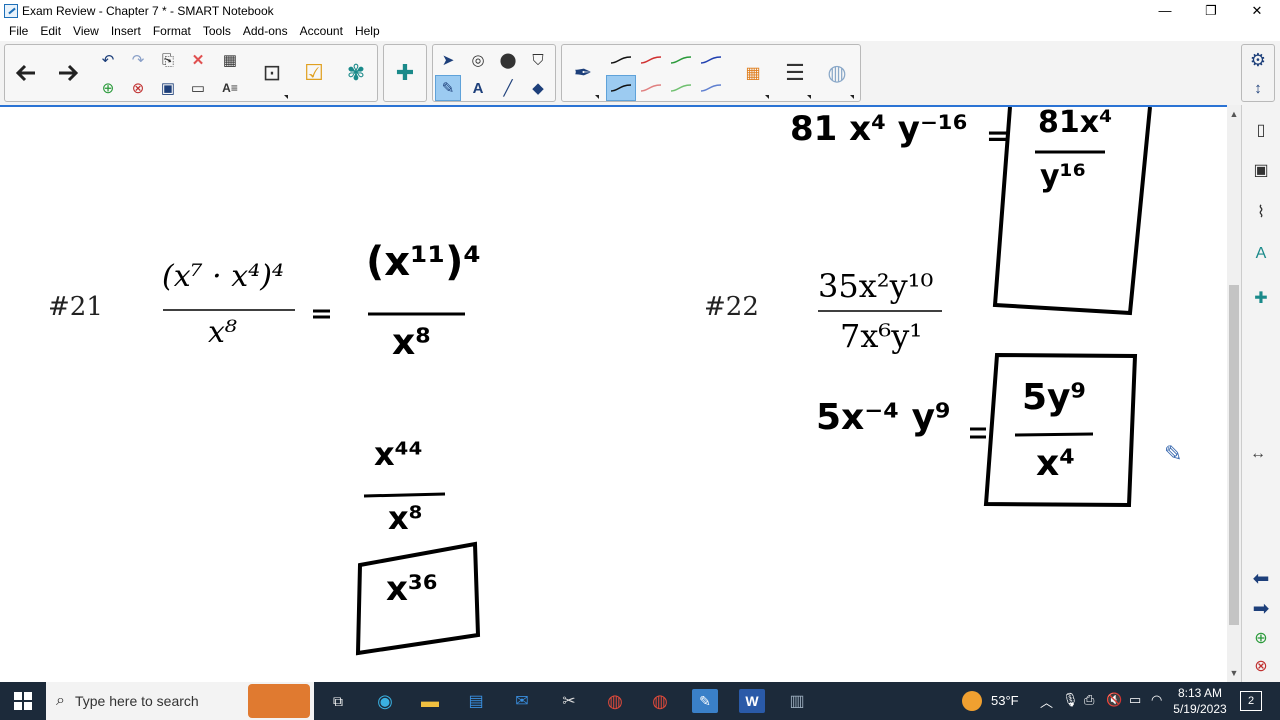 The image size is (1280, 720). I want to click on pen-style-blue, so click(711, 60).